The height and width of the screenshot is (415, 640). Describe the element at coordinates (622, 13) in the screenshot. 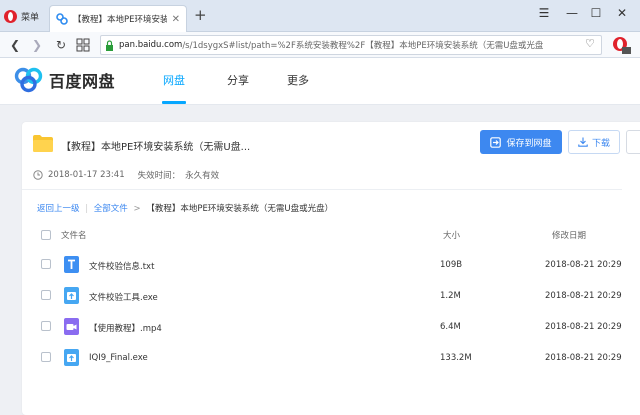

I see `close-window-icon: ✕` at that location.